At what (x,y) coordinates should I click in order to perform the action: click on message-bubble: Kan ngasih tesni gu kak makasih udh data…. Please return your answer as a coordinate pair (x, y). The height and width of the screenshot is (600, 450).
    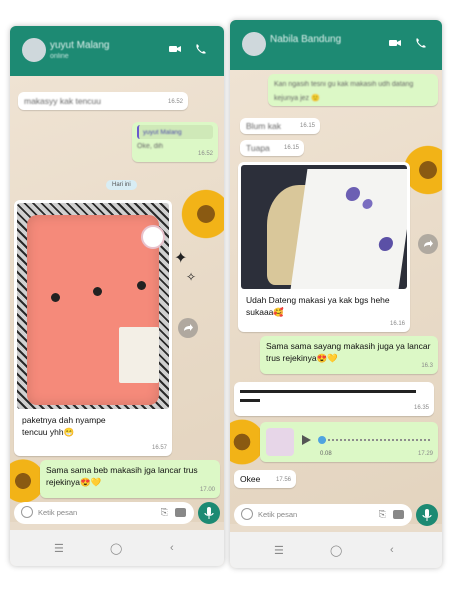
    Looking at the image, I should click on (353, 90).